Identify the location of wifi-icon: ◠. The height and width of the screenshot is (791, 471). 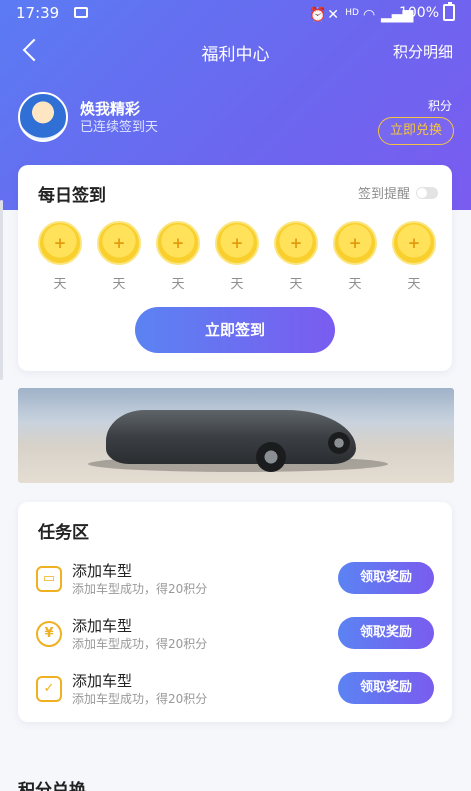
(369, 14).